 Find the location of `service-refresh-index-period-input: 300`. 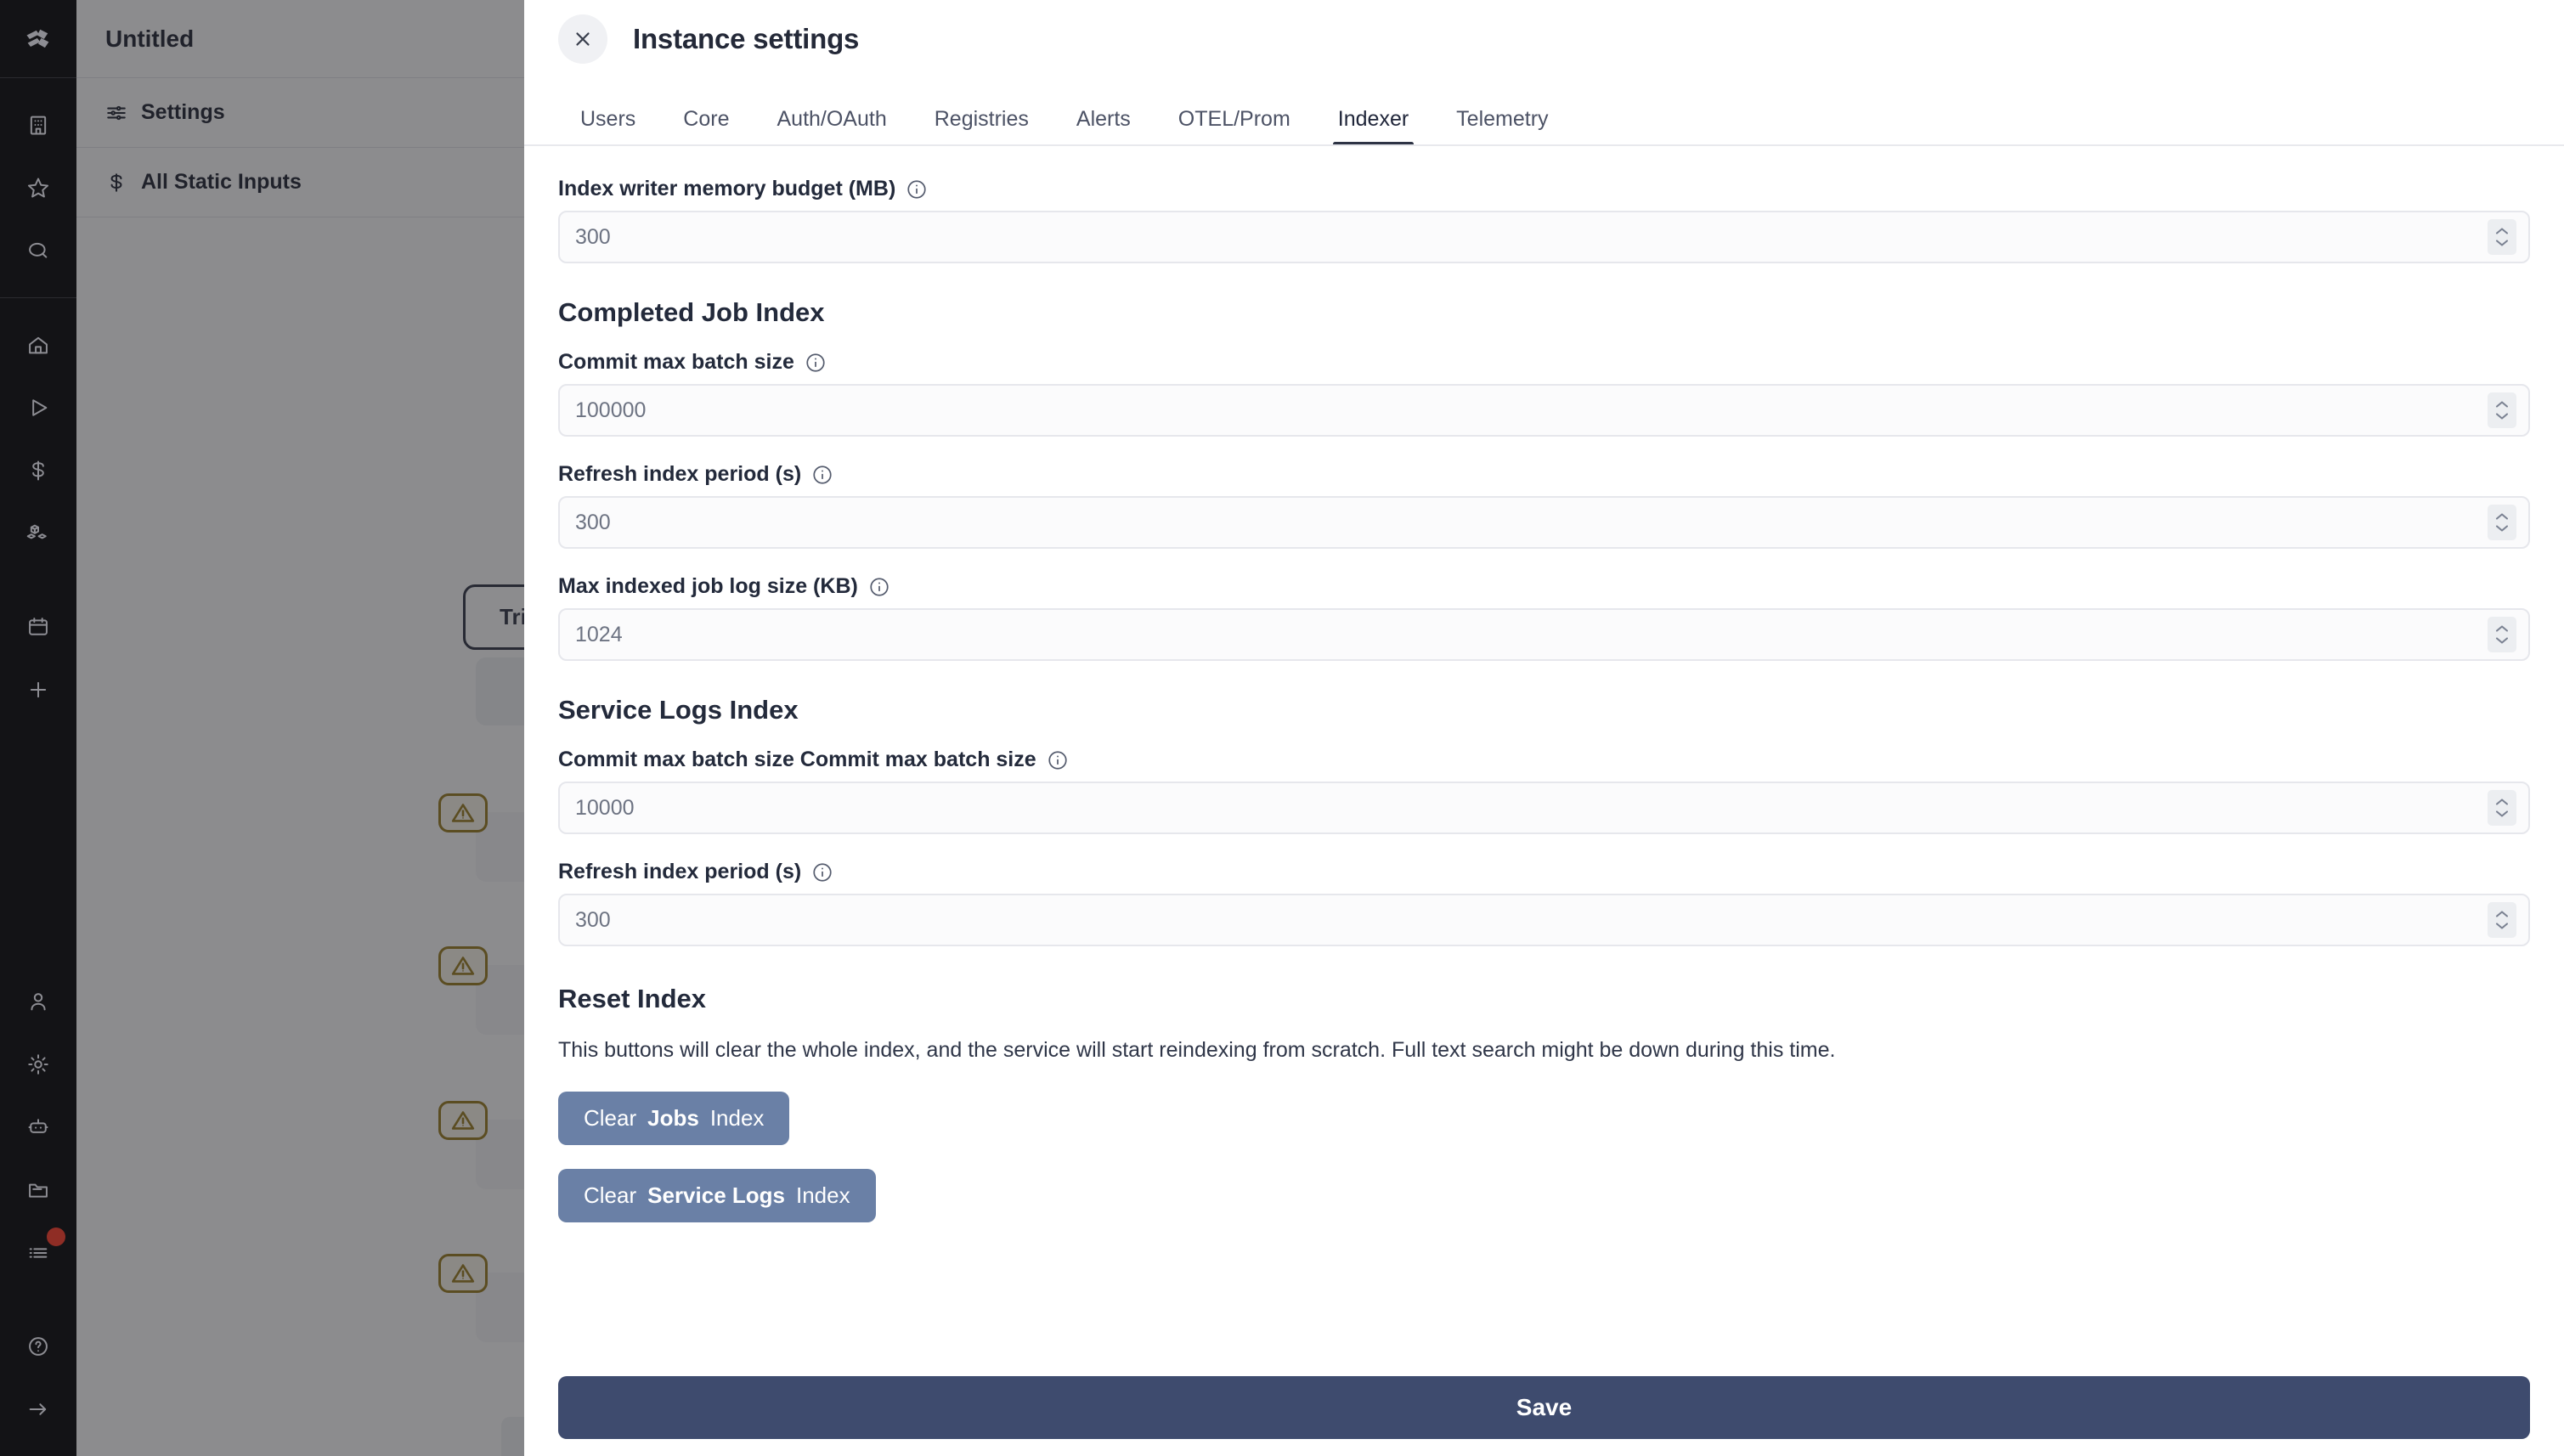

service-refresh-index-period-input: 300 is located at coordinates (1544, 920).